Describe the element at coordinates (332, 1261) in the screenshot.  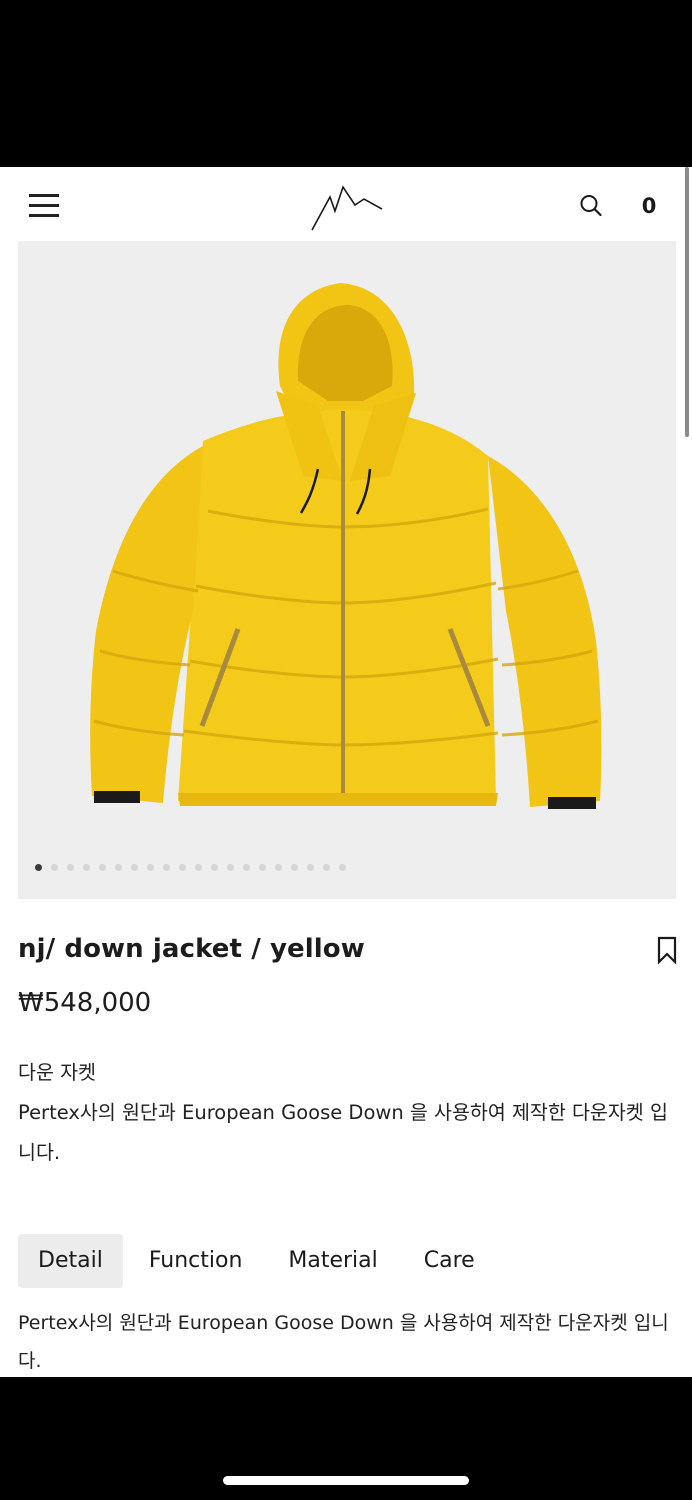
I see `tab-material: Material` at that location.